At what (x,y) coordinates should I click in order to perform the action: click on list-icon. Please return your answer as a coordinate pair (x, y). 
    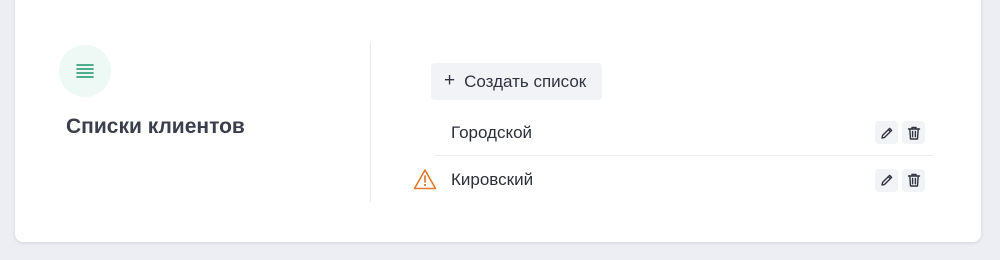
    Looking at the image, I should click on (85, 71).